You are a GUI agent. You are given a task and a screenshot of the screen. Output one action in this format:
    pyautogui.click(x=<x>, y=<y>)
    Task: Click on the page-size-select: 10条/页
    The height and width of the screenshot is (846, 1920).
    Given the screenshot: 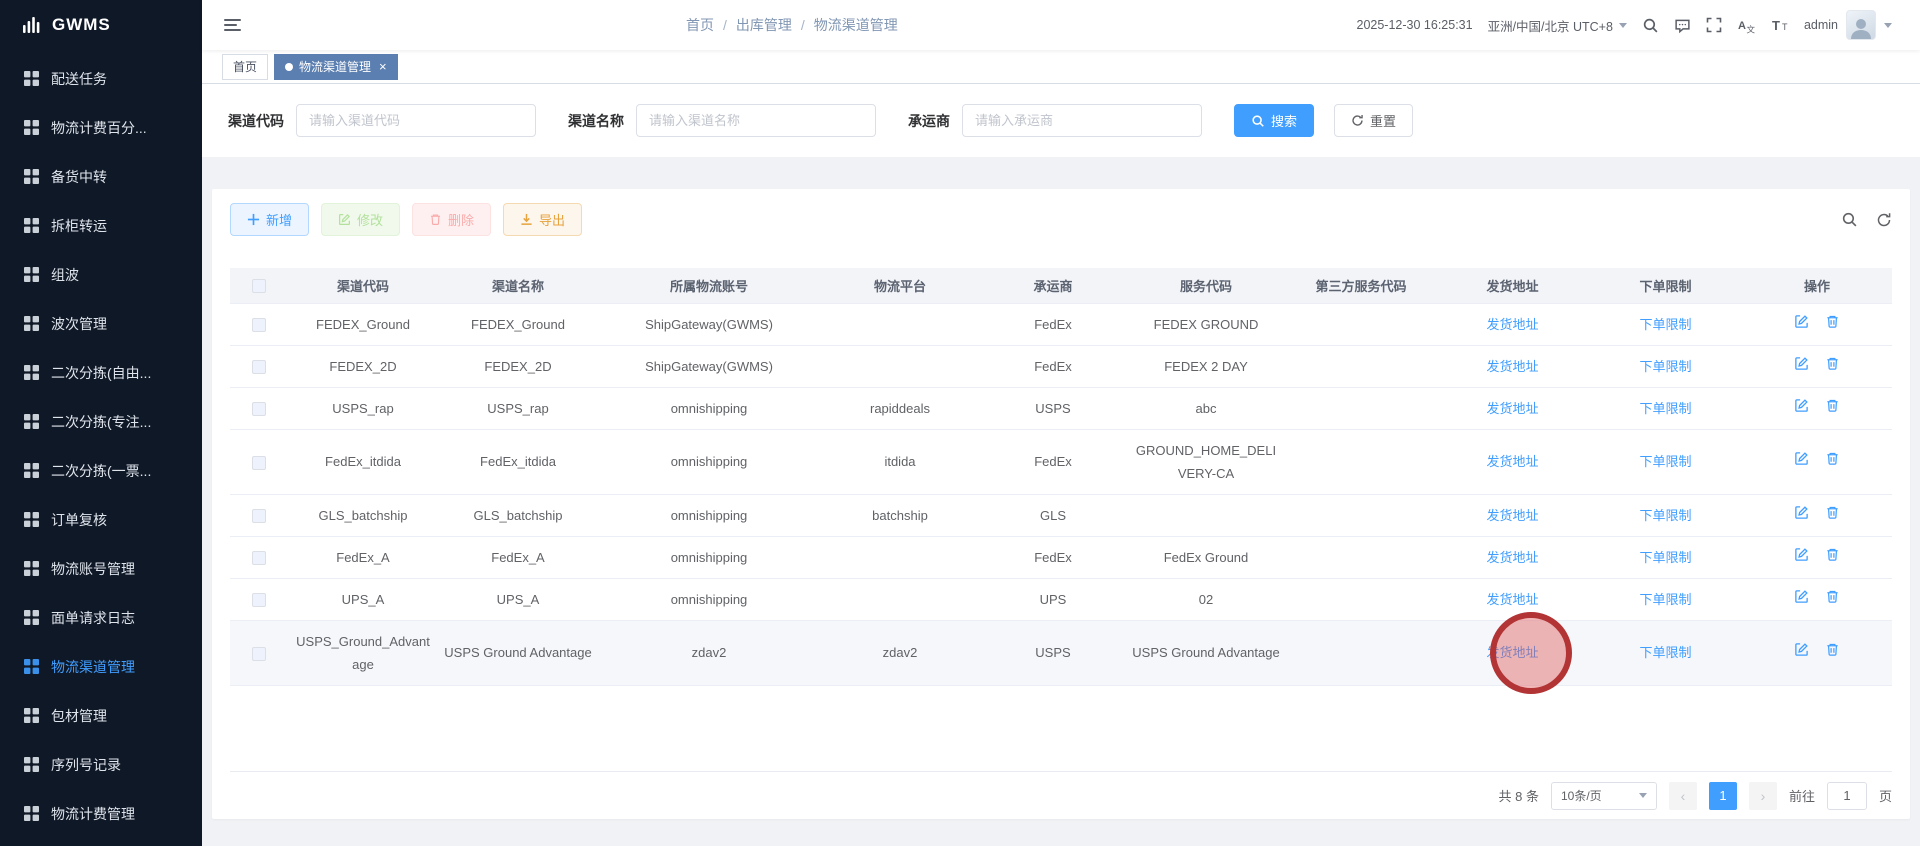 What is the action you would take?
    pyautogui.click(x=1603, y=795)
    